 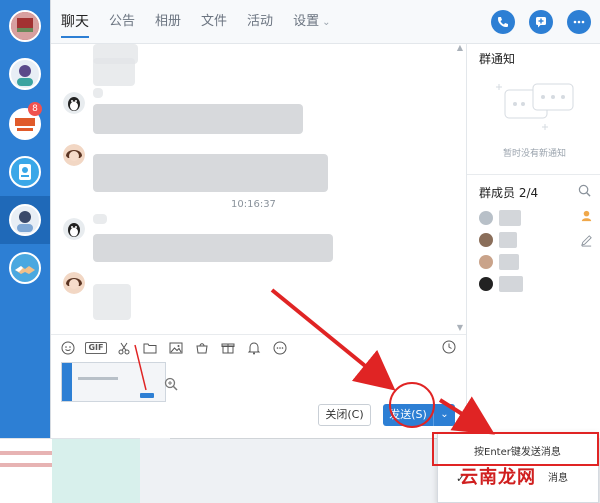 I want to click on chat-plus-icon, so click(x=541, y=22).